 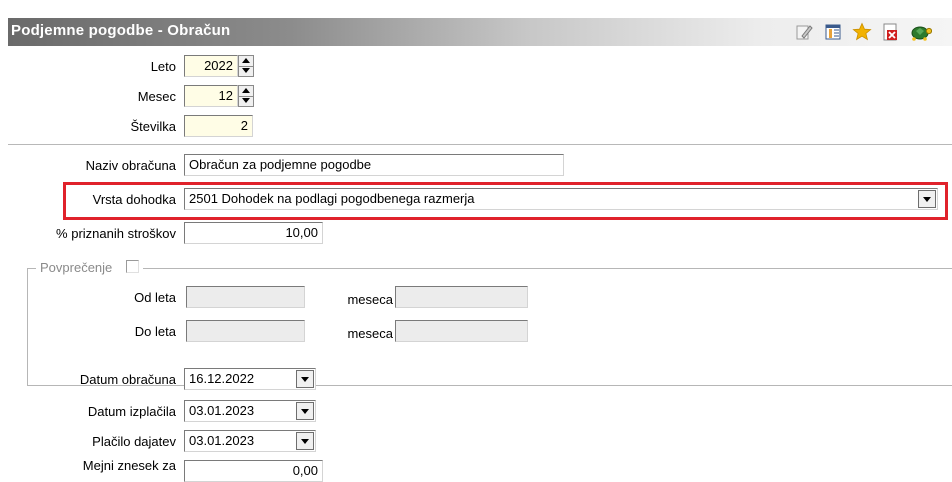 I want to click on od-meseca-label: meseca, so click(x=370, y=299).